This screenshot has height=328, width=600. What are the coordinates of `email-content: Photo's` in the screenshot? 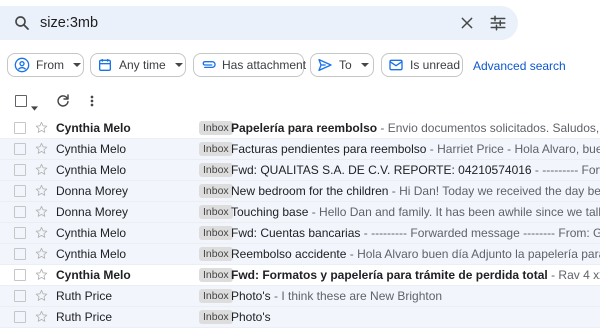 It's located at (415, 317).